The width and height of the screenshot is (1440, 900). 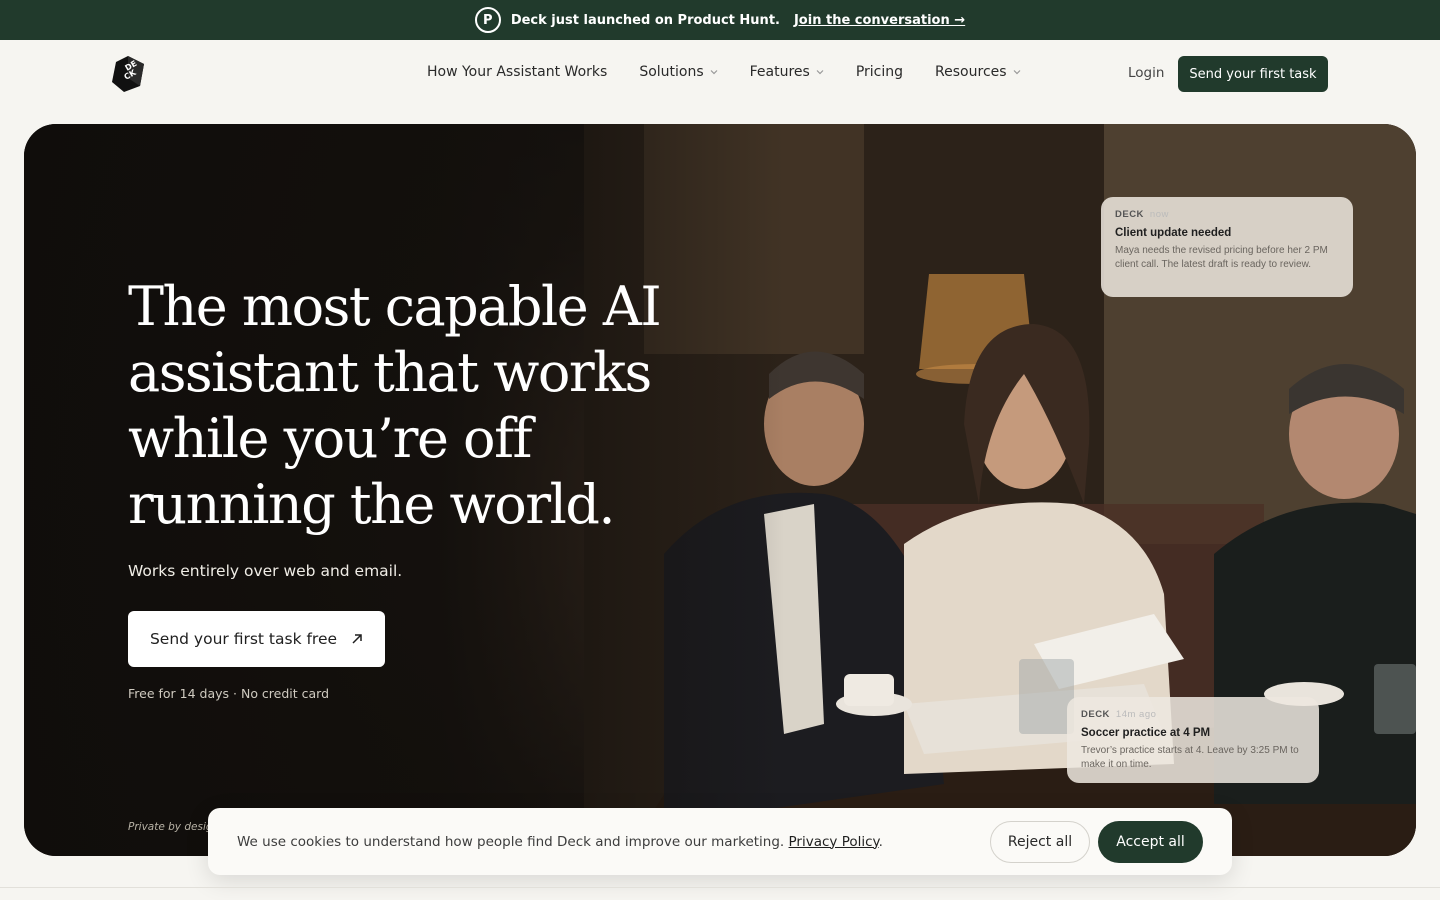 I want to click on privacy-policy-link: Privacy Policy, so click(x=834, y=842).